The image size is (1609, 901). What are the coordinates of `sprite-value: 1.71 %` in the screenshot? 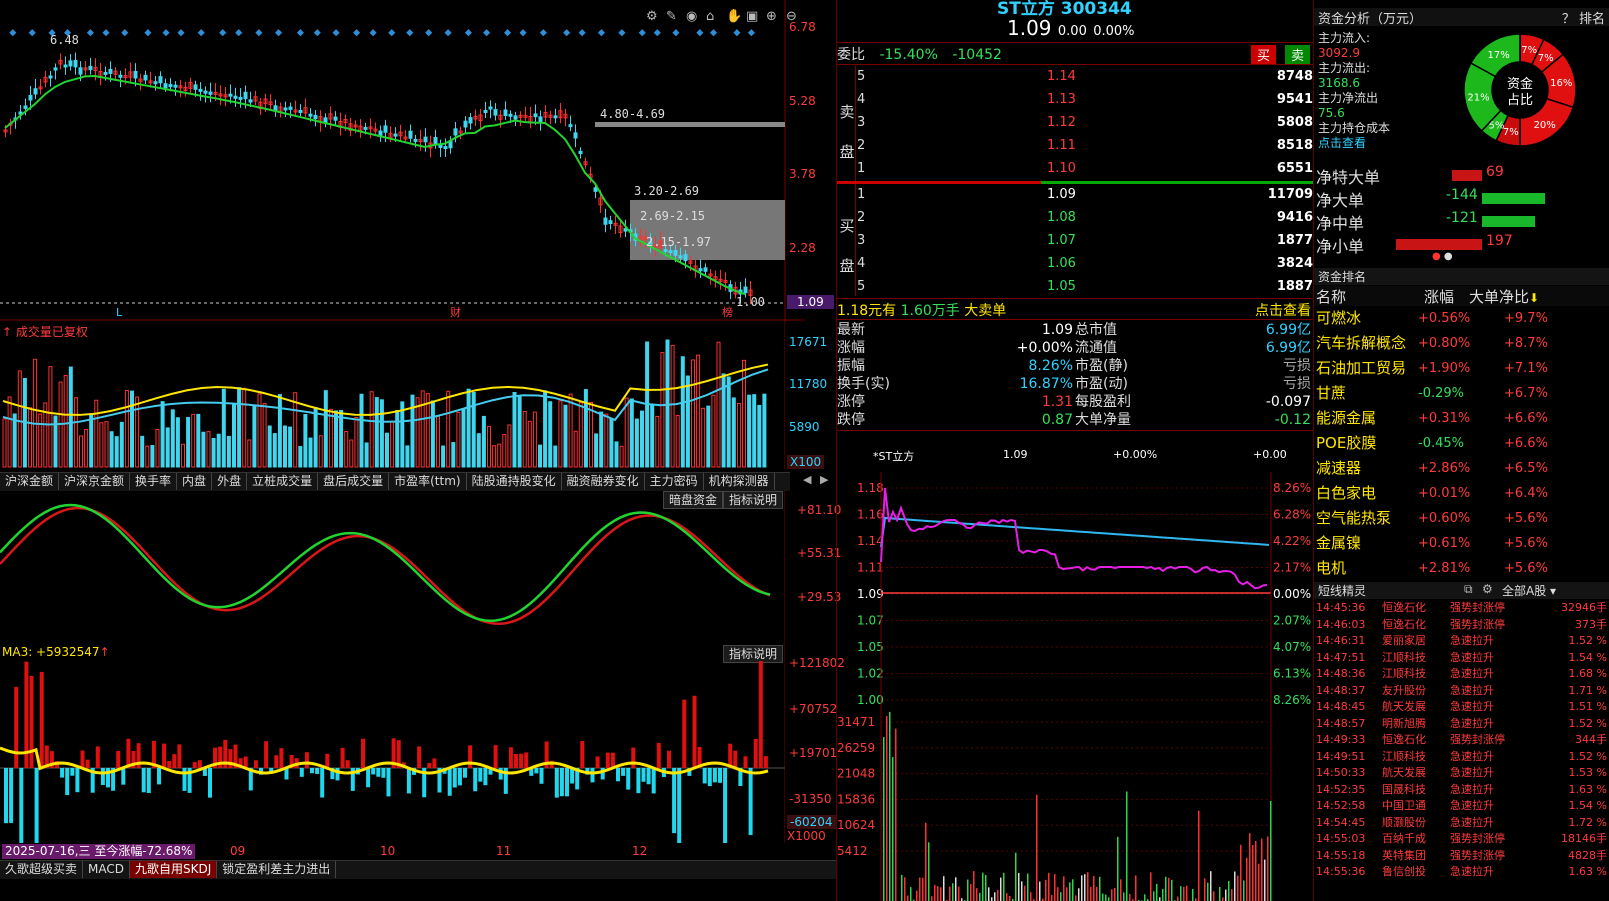 It's located at (1587, 690).